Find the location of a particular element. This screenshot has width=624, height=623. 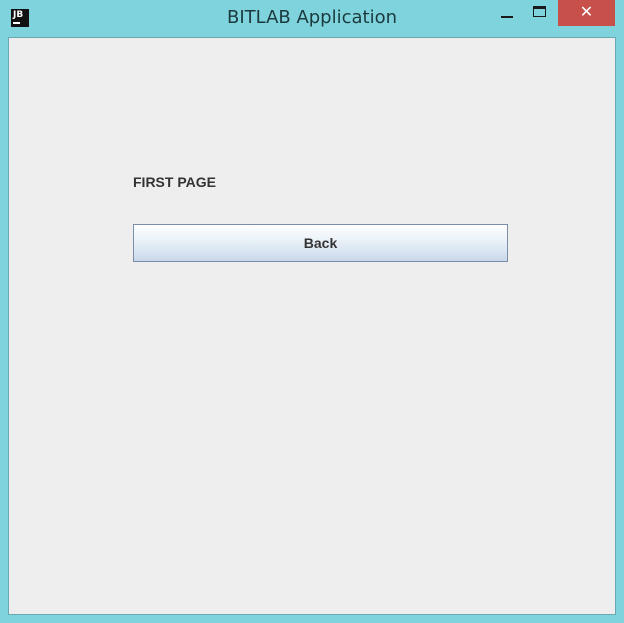

minimize-icon is located at coordinates (507, 17).